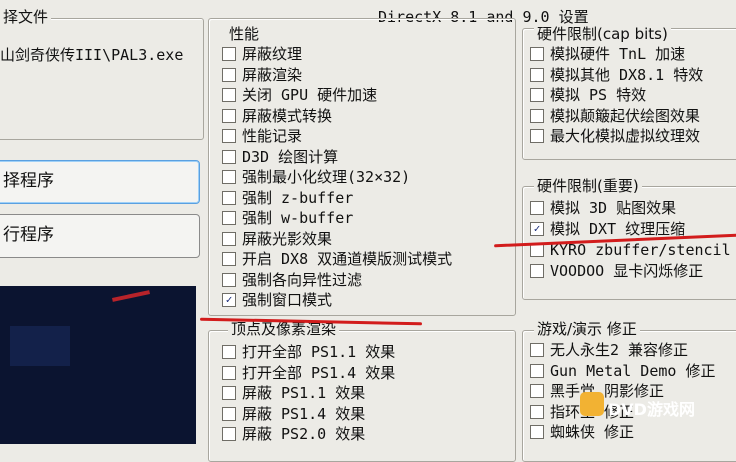  I want to click on file-group-title: 择文件, so click(26, 17).